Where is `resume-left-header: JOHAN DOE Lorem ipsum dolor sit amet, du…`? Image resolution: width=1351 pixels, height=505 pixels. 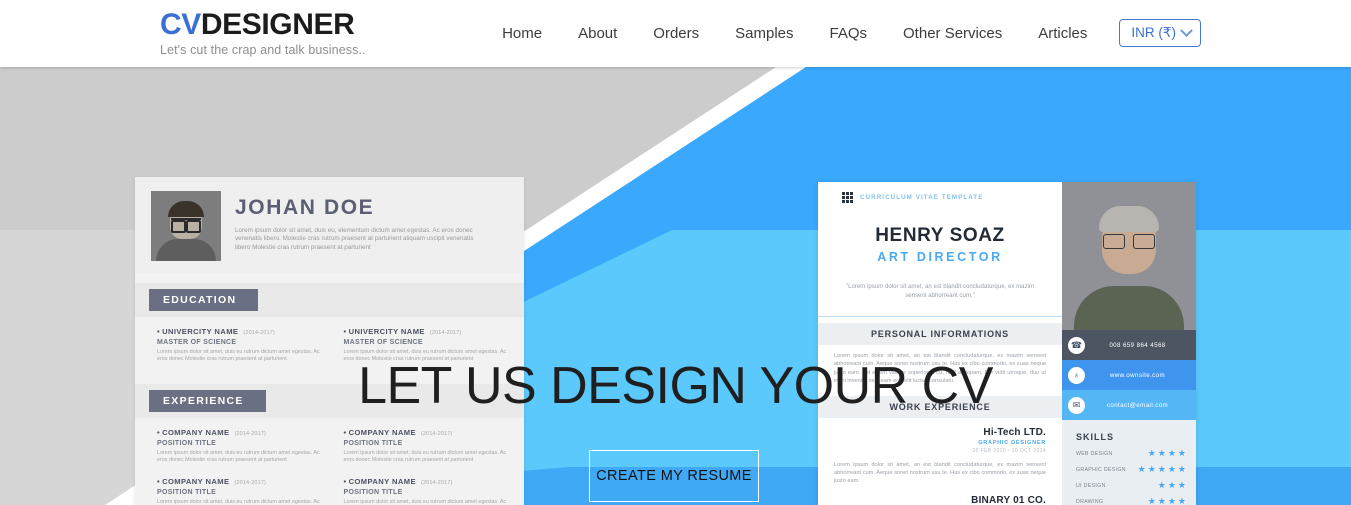
resume-left-header: JOHAN DOE Lorem ipsum dolor sit amet, du… is located at coordinates (329, 225).